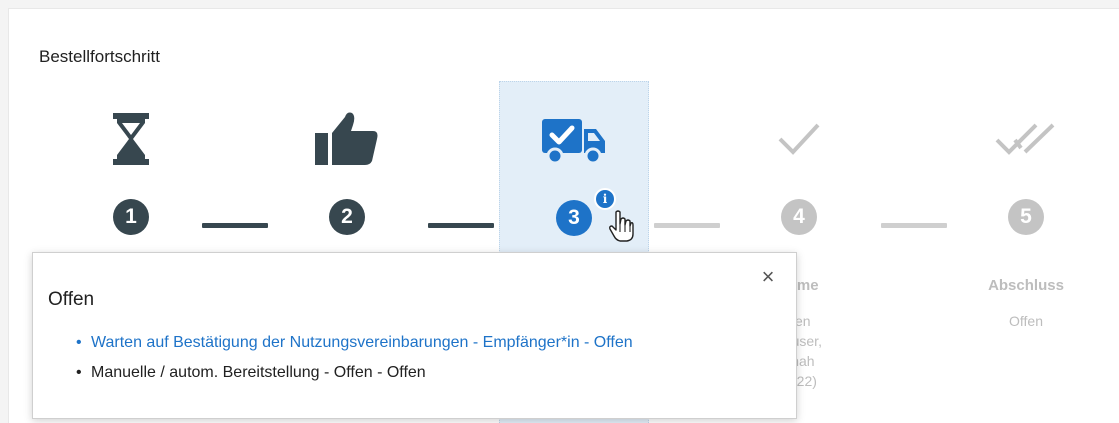 This screenshot has height=423, width=1119. I want to click on step-4-number: 4, so click(799, 217).